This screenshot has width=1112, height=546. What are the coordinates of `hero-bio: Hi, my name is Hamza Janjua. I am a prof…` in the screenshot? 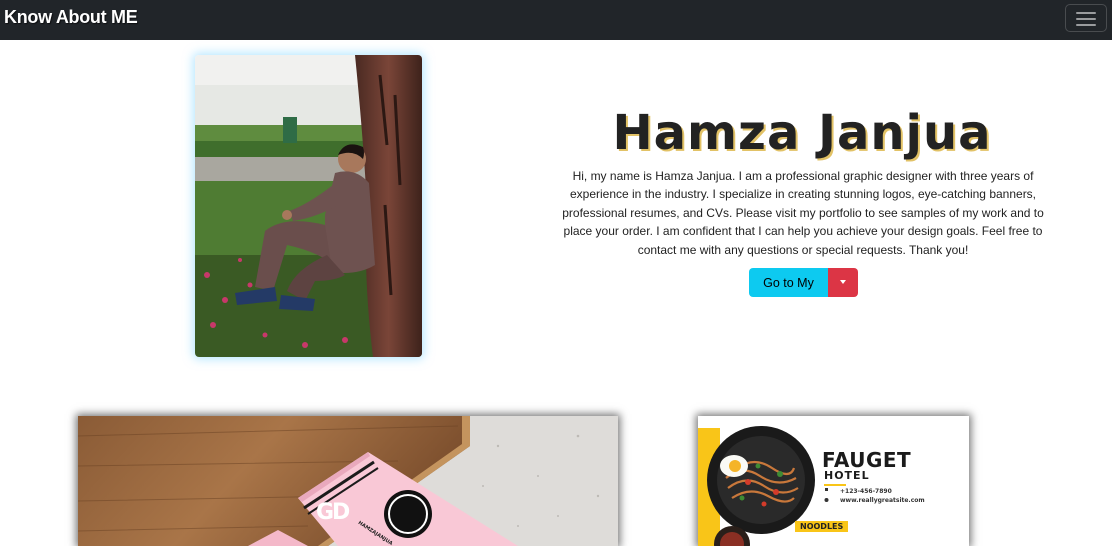 It's located at (803, 213).